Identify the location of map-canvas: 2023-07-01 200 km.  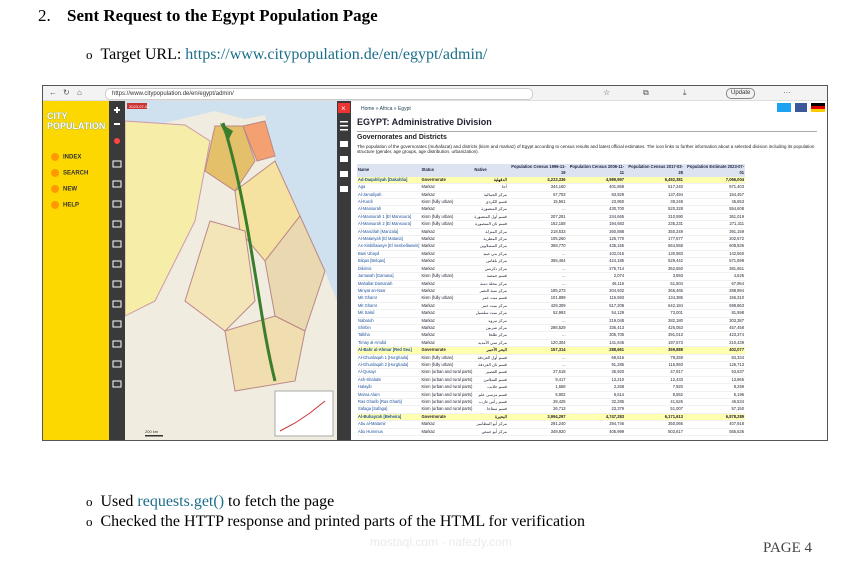
(231, 270).